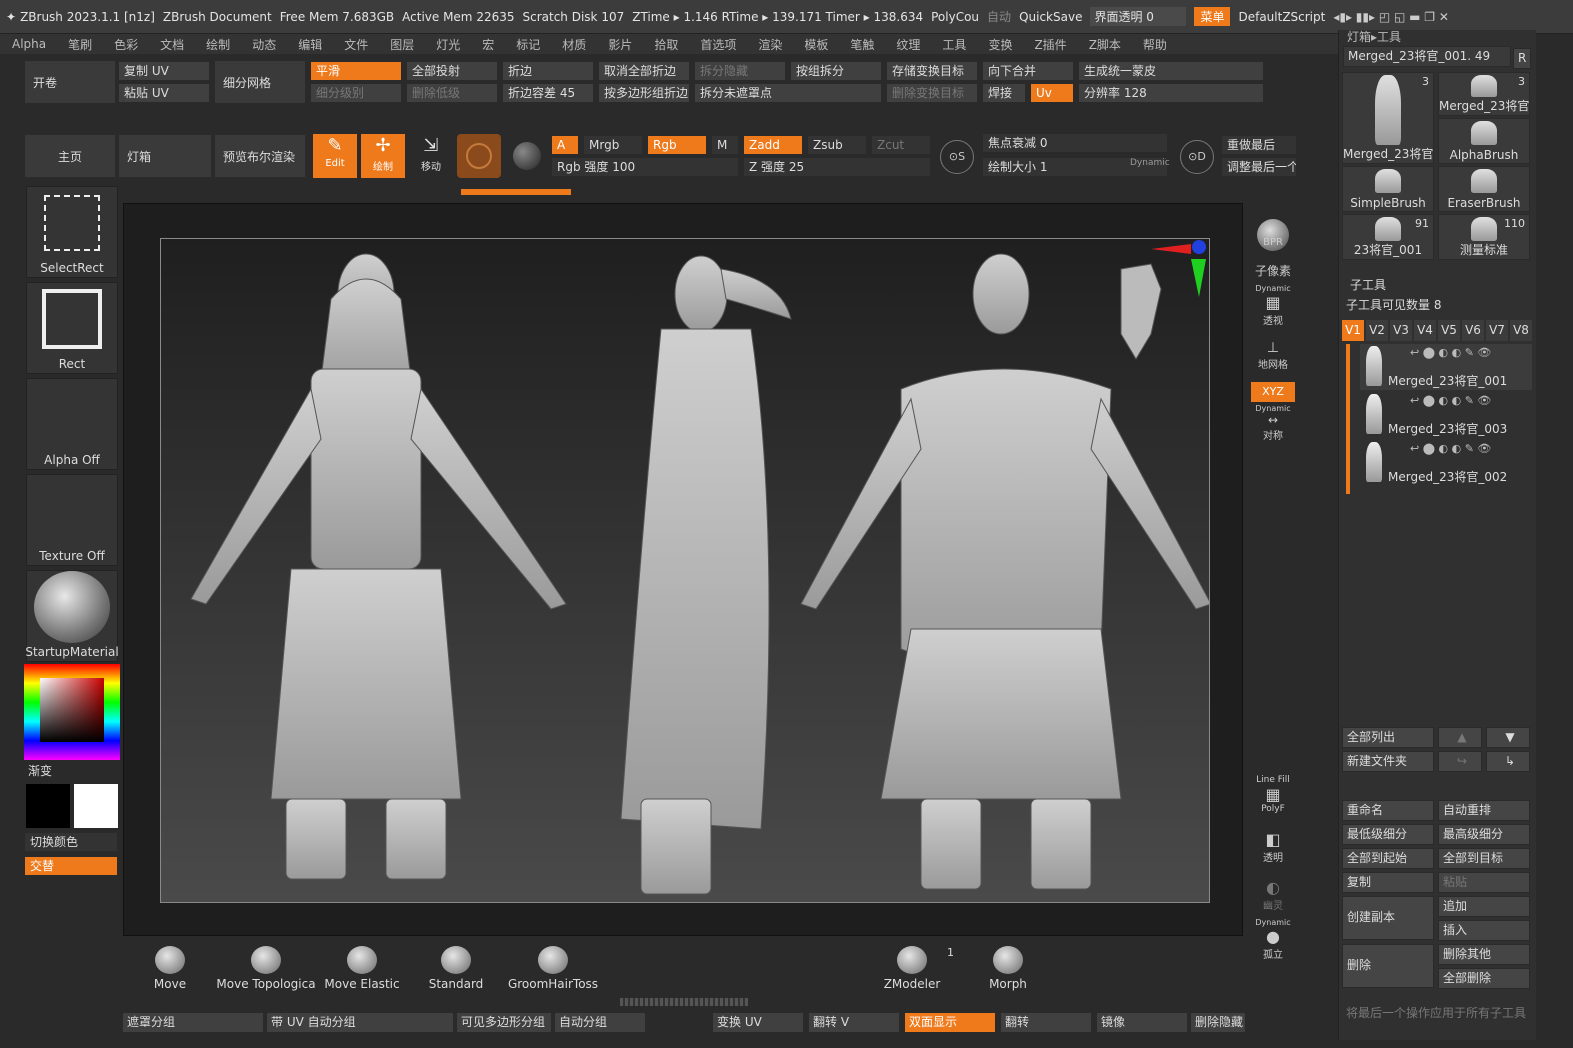 Image resolution: width=1573 pixels, height=1048 pixels. What do you see at coordinates (1388, 966) in the screenshot?
I see `delete-button: 删除` at bounding box center [1388, 966].